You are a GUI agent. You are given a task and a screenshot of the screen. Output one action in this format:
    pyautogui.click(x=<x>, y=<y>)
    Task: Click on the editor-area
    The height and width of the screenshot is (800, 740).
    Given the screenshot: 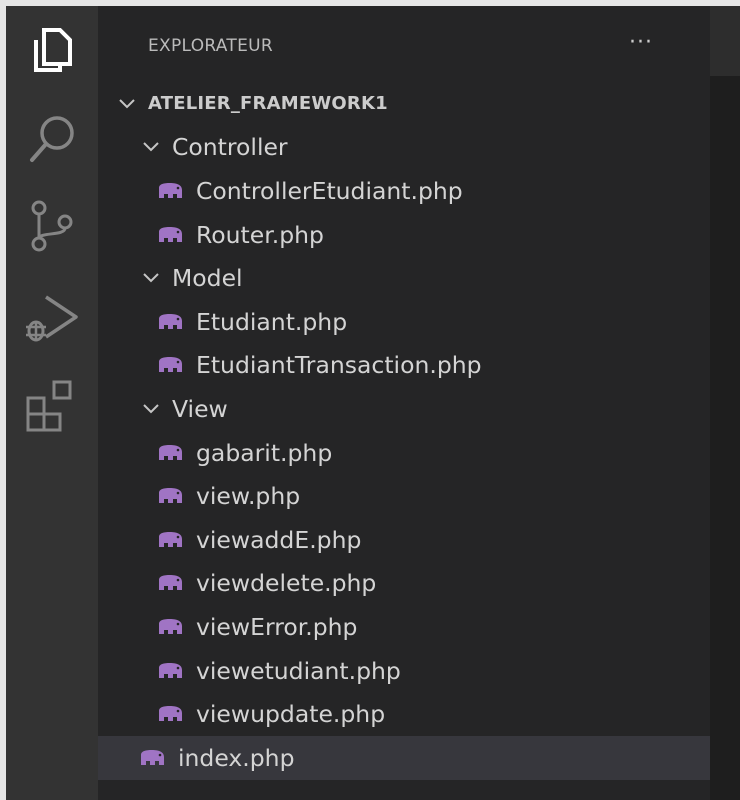 What is the action you would take?
    pyautogui.click(x=725, y=403)
    